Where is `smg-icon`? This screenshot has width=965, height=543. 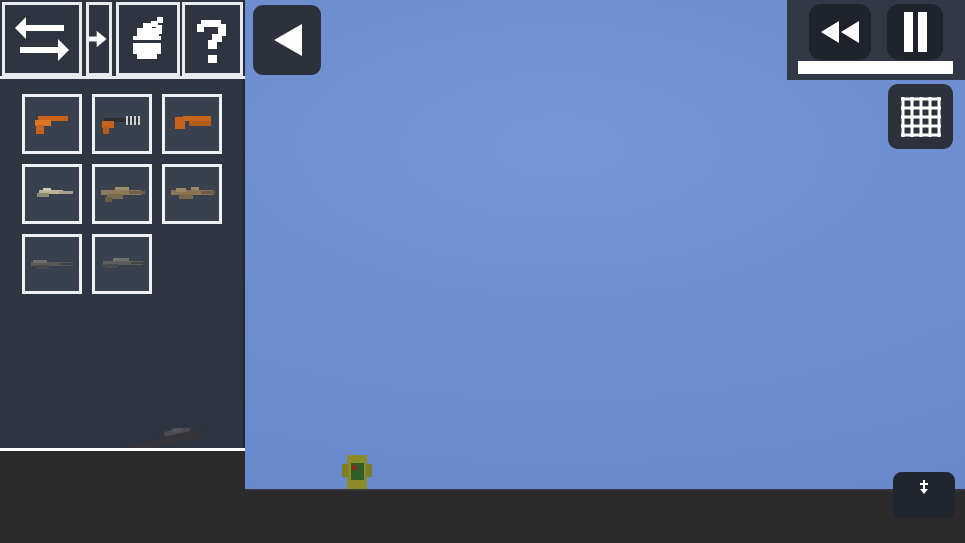 smg-icon is located at coordinates (121, 125).